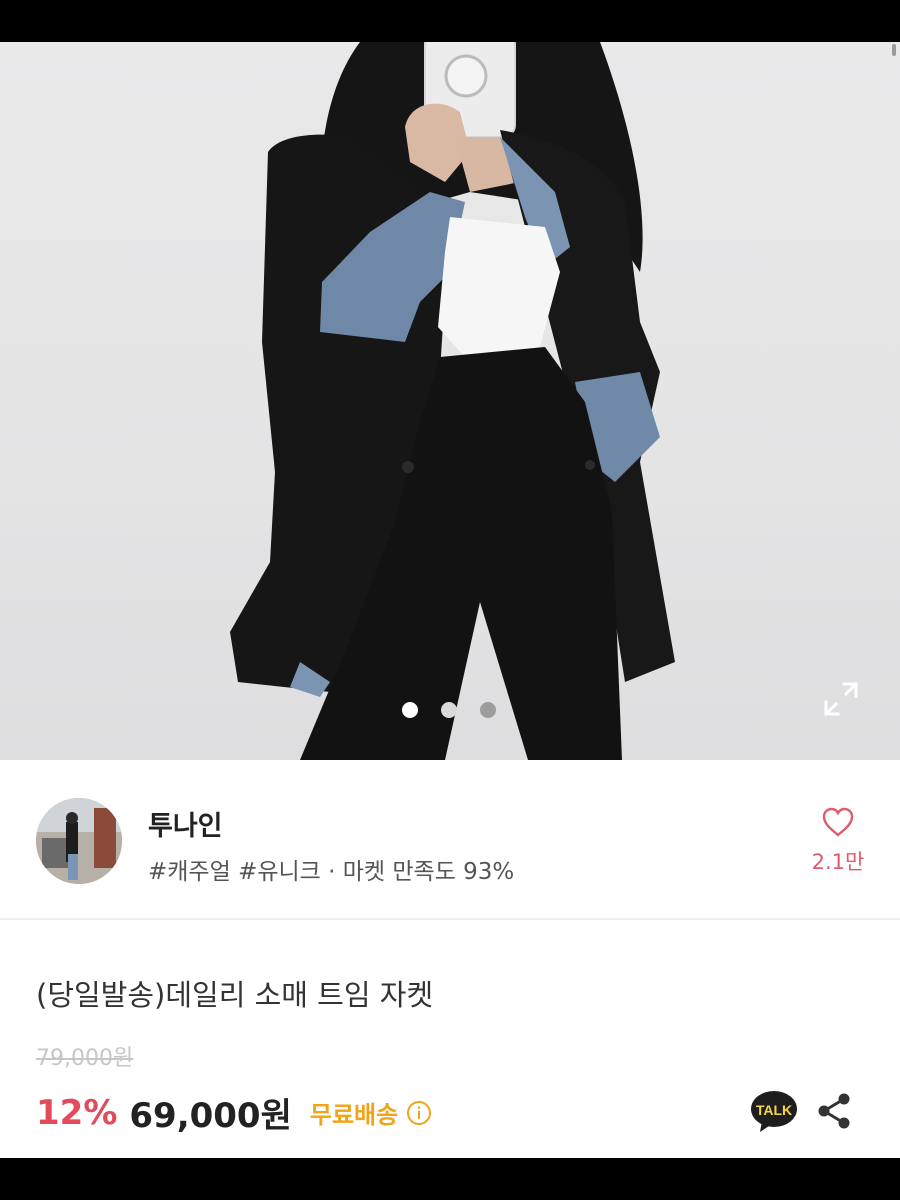 Image resolution: width=900 pixels, height=1200 pixels. I want to click on shop-avatar, so click(79, 841).